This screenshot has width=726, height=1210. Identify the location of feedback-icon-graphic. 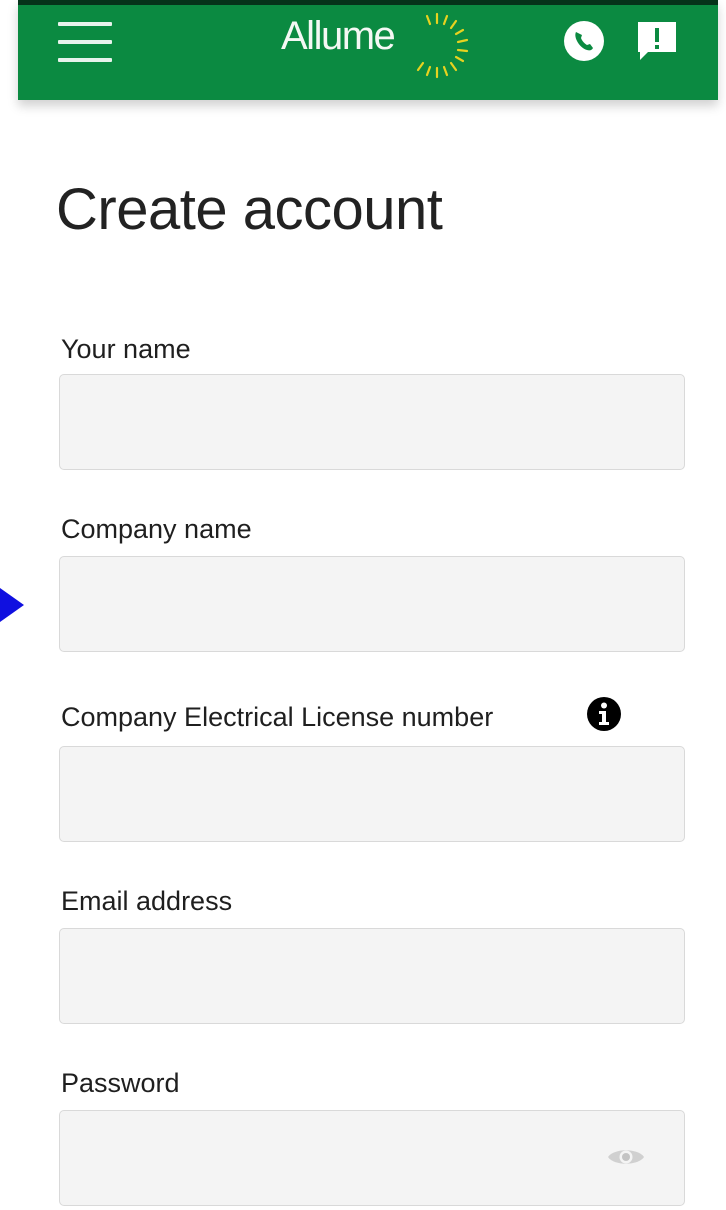
(657, 41).